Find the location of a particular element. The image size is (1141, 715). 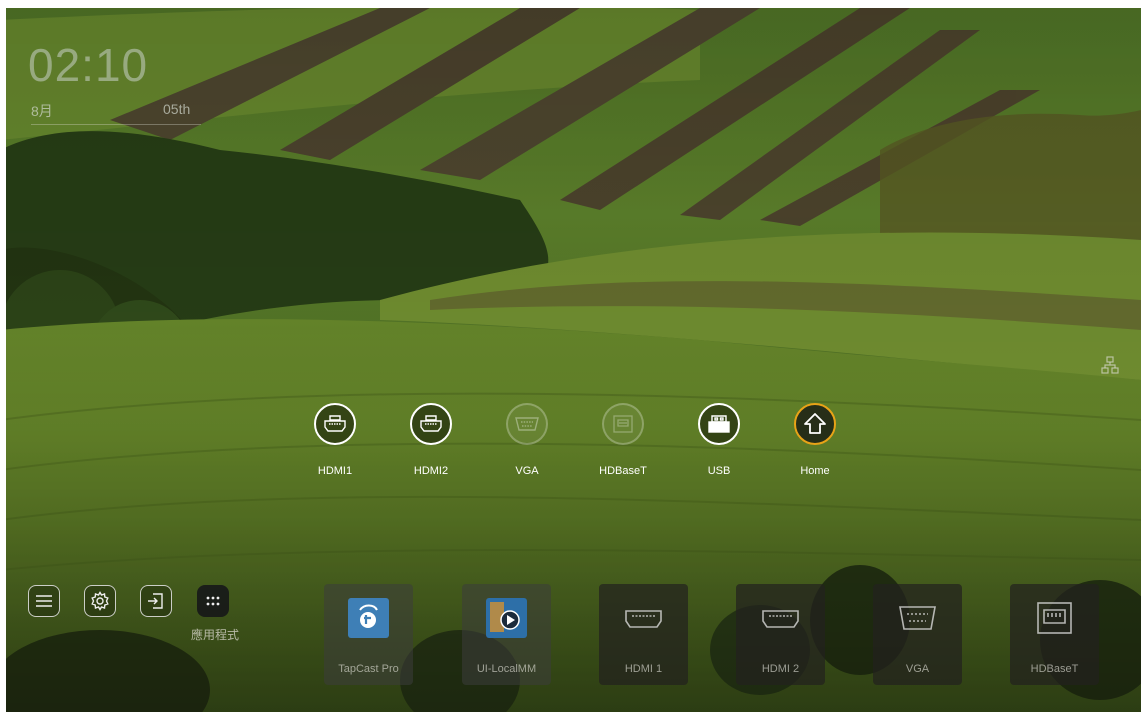

tile-tapcast-pro: TapCast Pro is located at coordinates (368, 634).